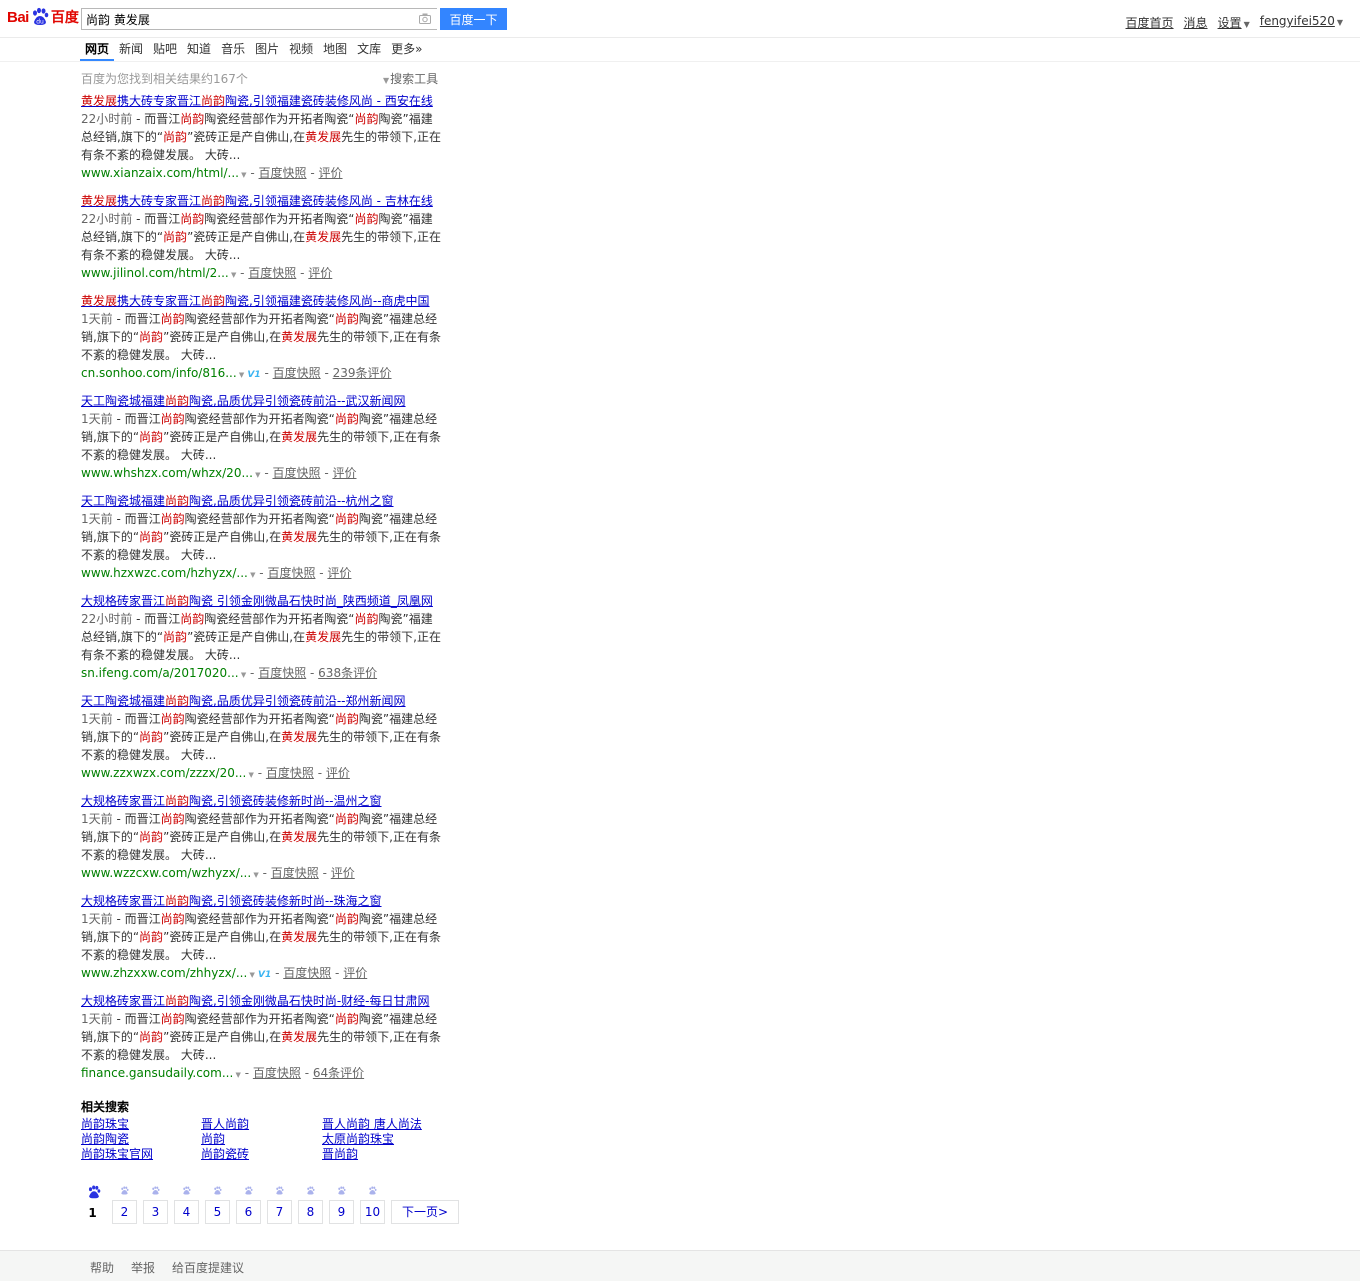  I want to click on tab-news: 新闻, so click(131, 50).